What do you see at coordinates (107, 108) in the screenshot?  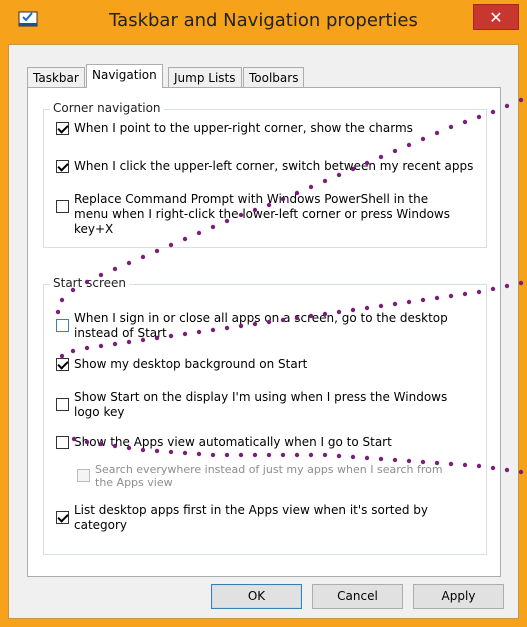 I see `corner-navigation-legend: Corner navigation` at bounding box center [107, 108].